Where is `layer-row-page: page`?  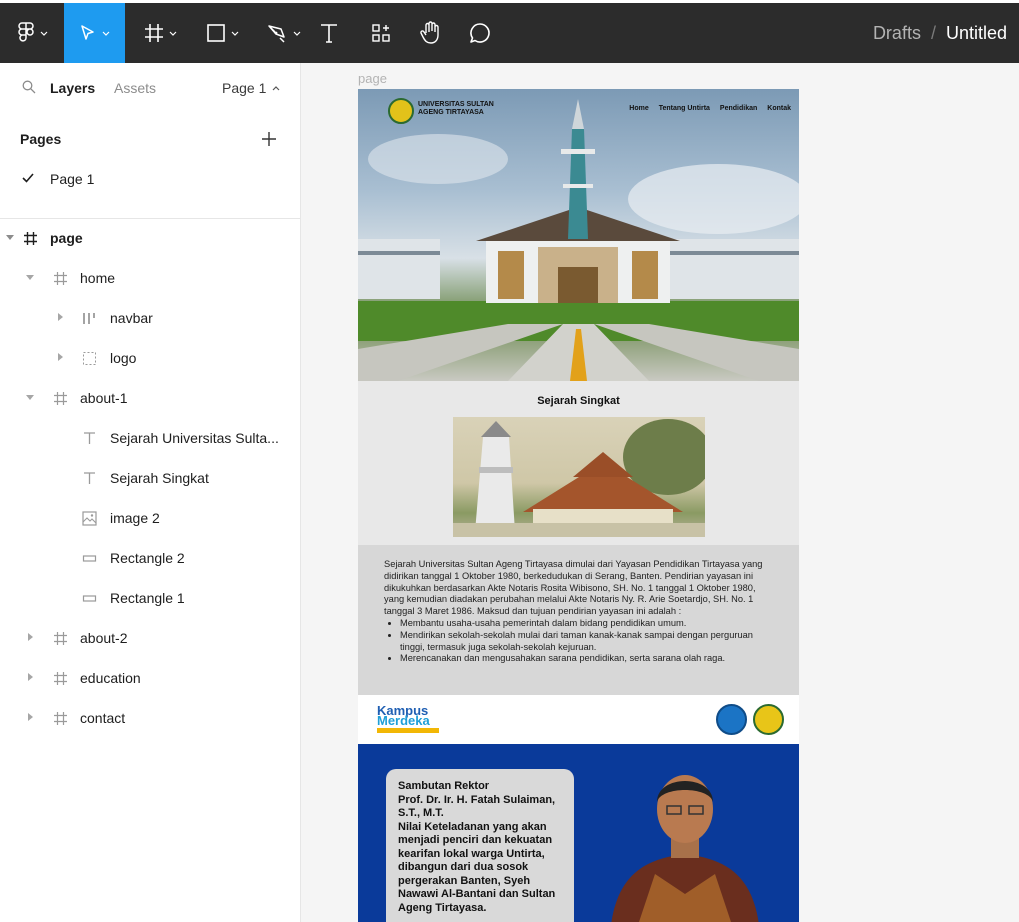 layer-row-page: page is located at coordinates (150, 239).